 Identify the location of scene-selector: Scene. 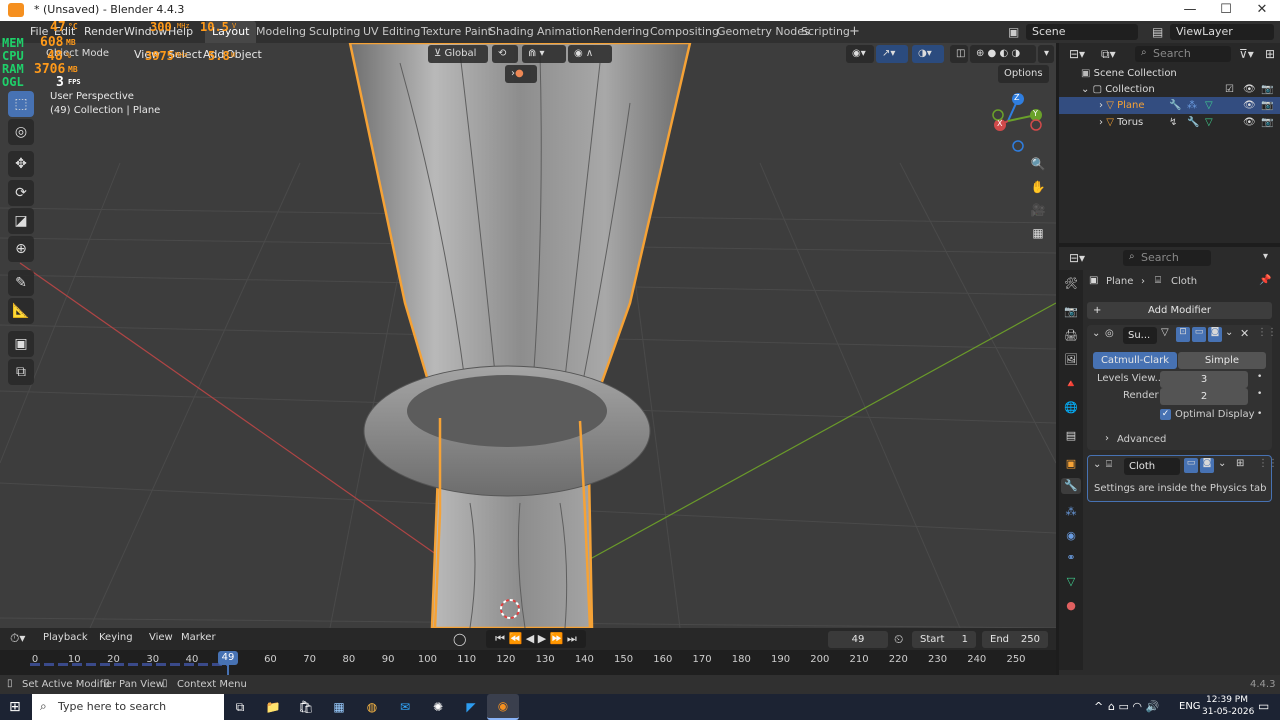
(1082, 32).